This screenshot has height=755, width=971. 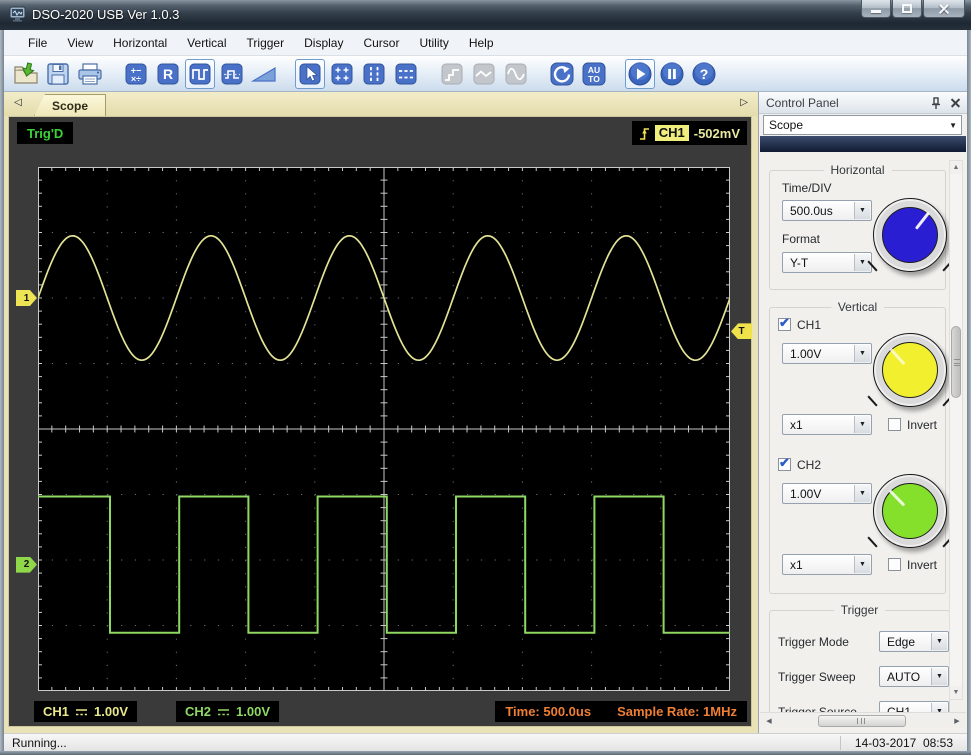 I want to click on control-panel-close-icon, so click(x=955, y=102).